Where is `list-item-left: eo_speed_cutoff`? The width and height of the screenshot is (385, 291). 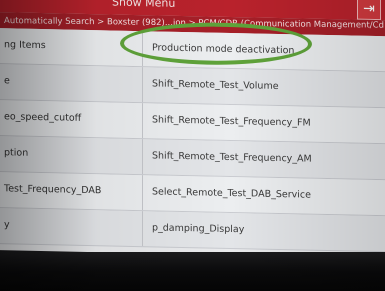 list-item-left: eo_speed_cutoff is located at coordinates (42, 117).